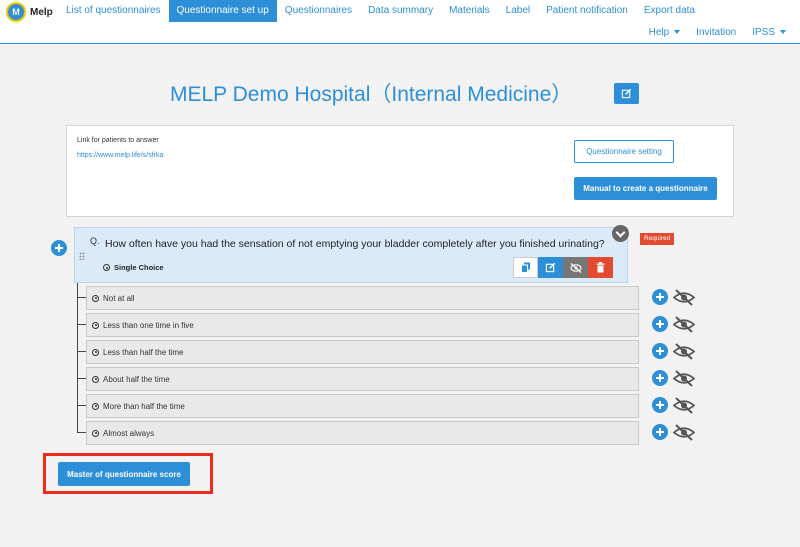 This screenshot has width=800, height=547. I want to click on secondary-nav: Help Invitation IPSS, so click(717, 33).